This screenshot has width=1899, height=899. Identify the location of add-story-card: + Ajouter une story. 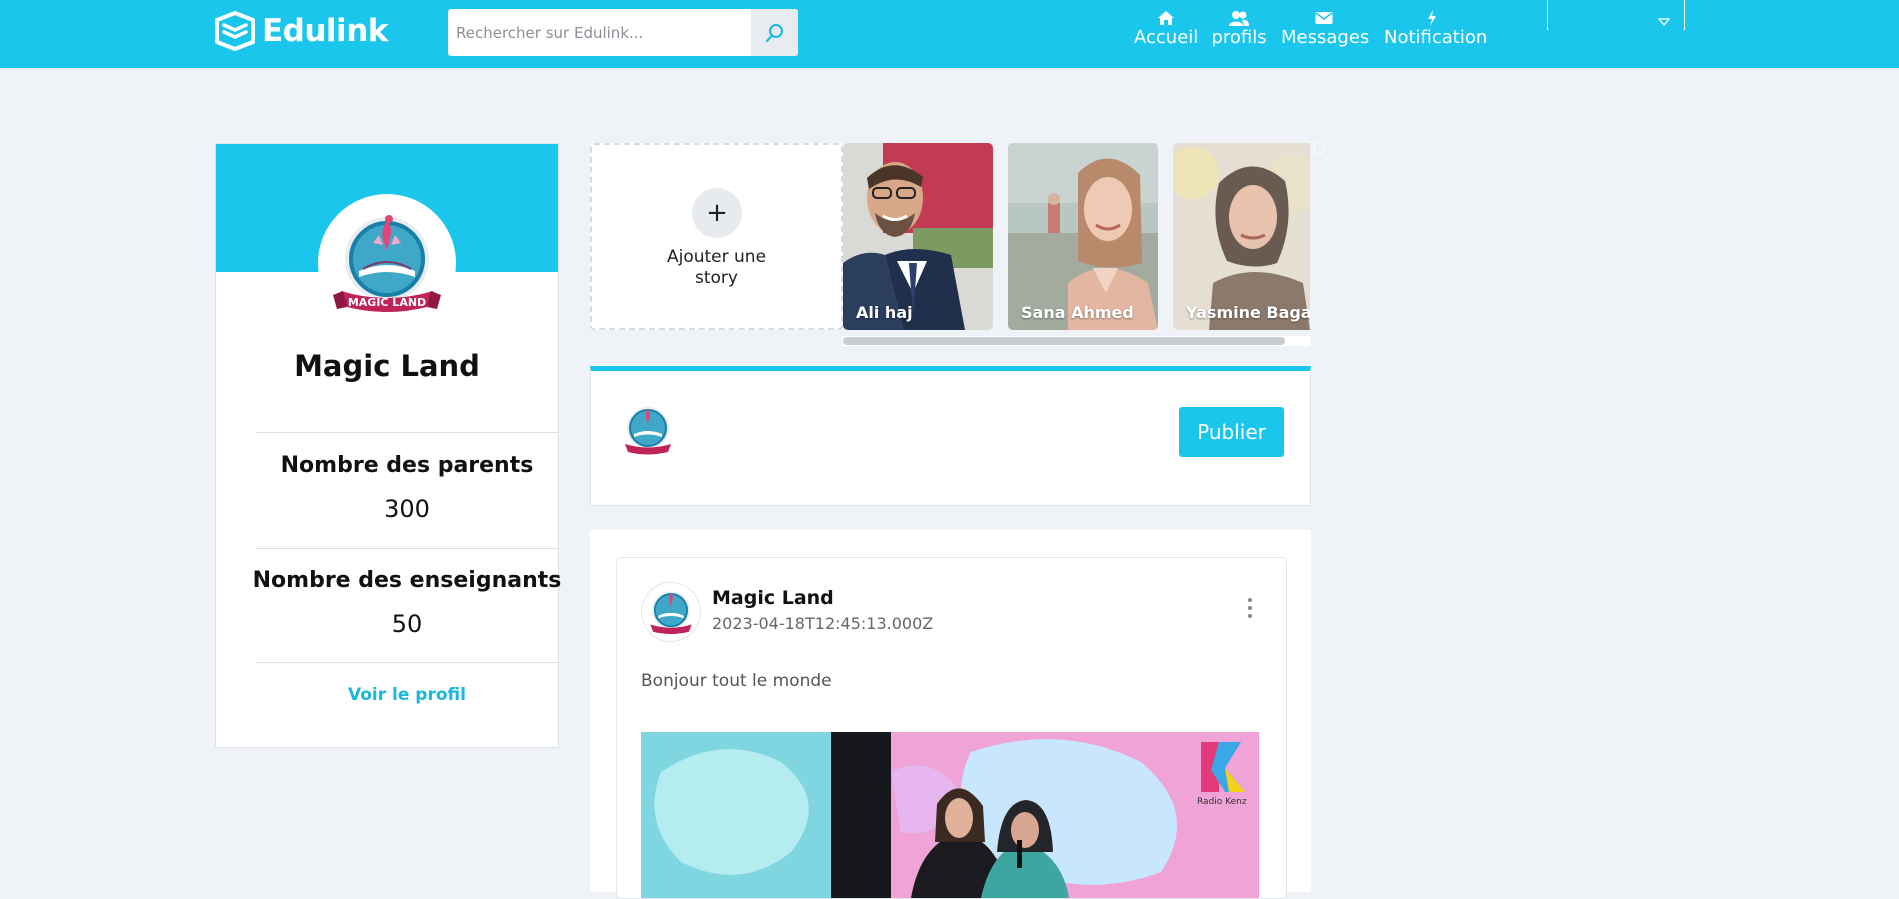
(716, 236).